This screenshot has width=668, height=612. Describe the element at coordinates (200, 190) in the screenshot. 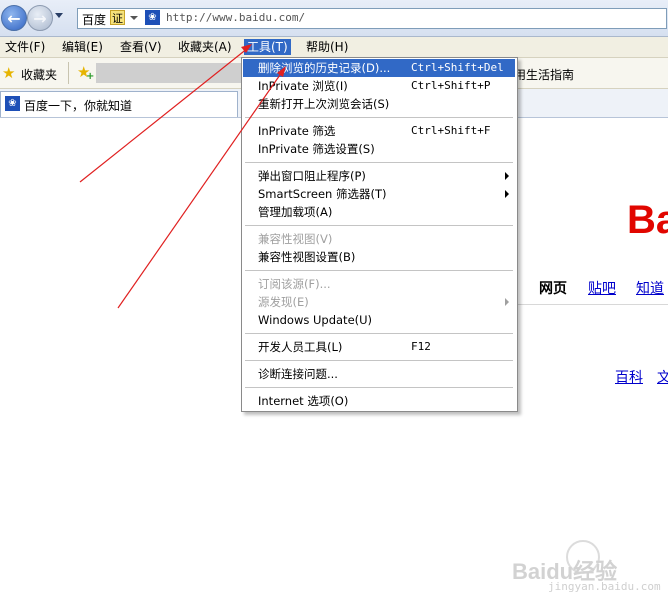

I see `annotation-arrow-item` at that location.